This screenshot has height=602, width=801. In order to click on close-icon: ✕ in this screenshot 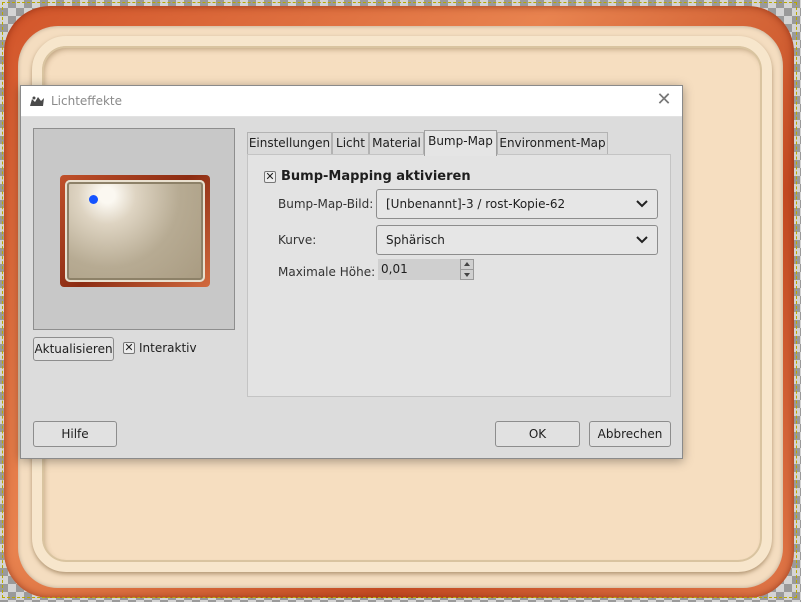, I will do `click(664, 100)`.